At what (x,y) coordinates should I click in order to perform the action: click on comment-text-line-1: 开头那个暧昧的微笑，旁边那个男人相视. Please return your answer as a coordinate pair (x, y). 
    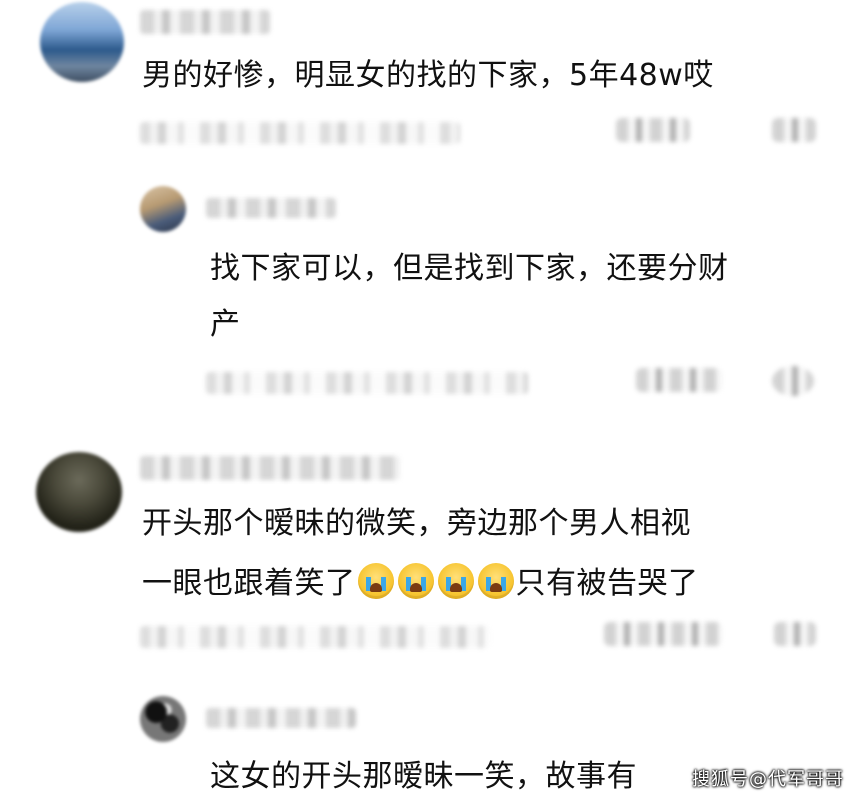
    Looking at the image, I should click on (416, 523).